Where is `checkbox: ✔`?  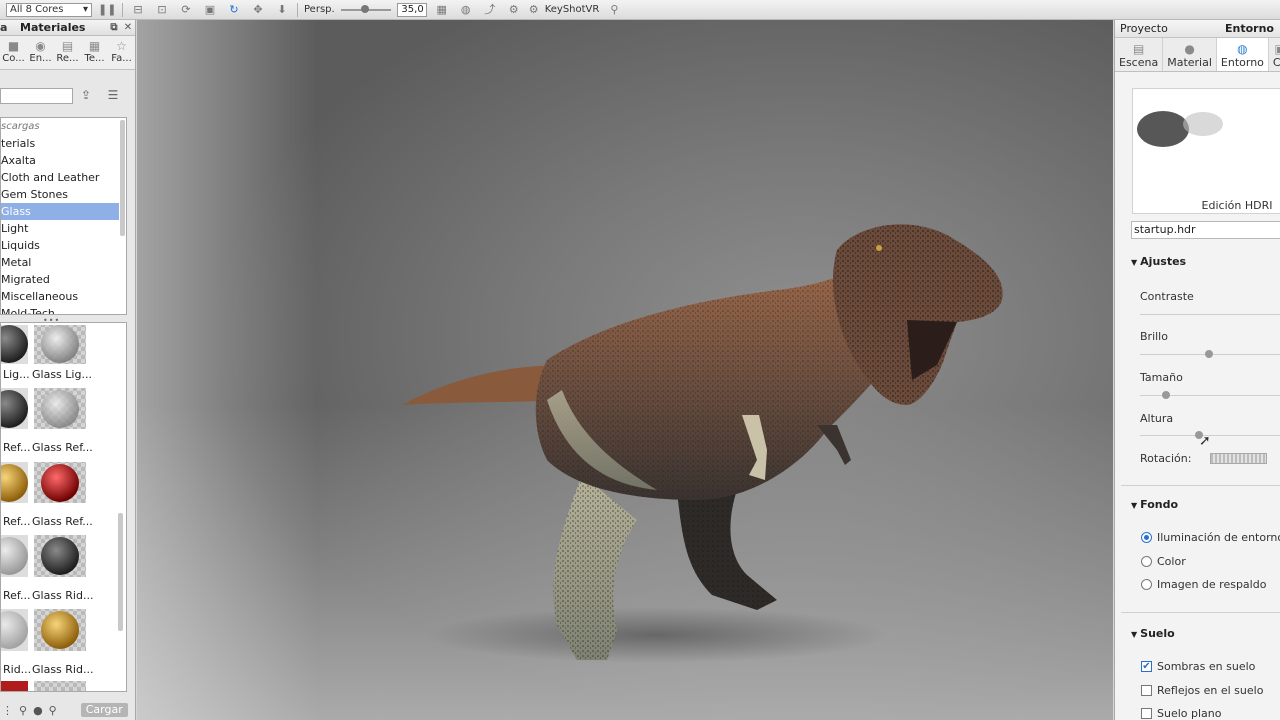 checkbox: ✔ is located at coordinates (1146, 666).